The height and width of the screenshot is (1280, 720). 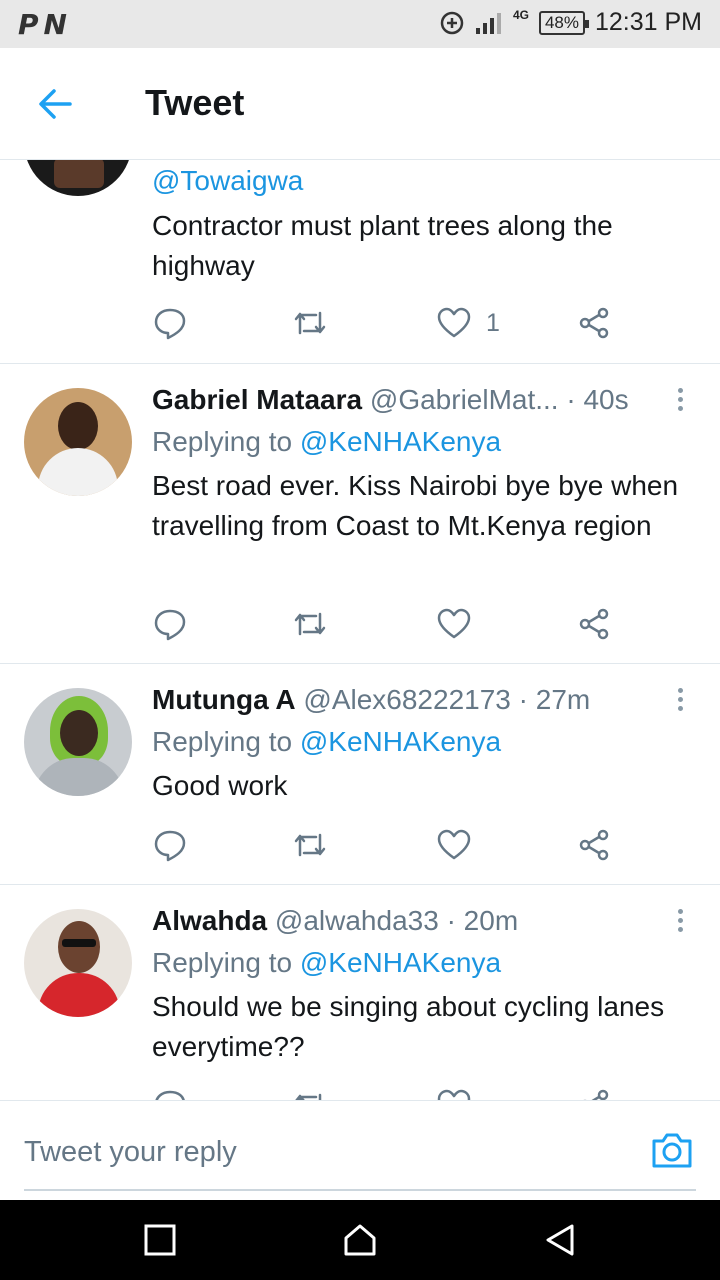 I want to click on tweet-header: Gabriel Mataara @GabrielMat... · 40s, so click(x=426, y=400).